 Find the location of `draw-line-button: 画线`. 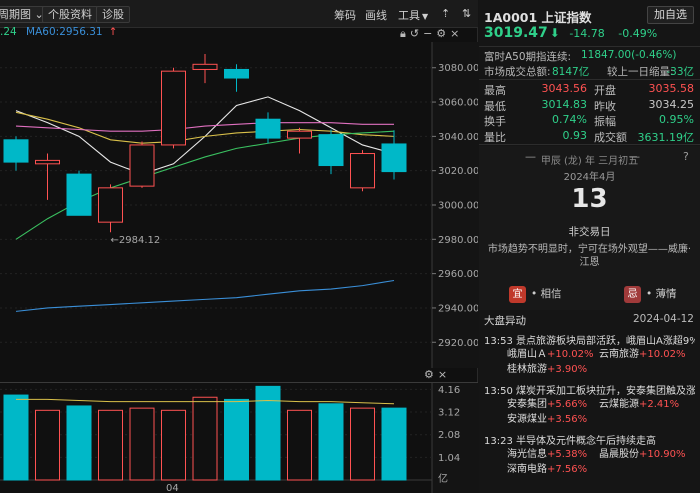

draw-line-button: 画线 is located at coordinates (376, 15).